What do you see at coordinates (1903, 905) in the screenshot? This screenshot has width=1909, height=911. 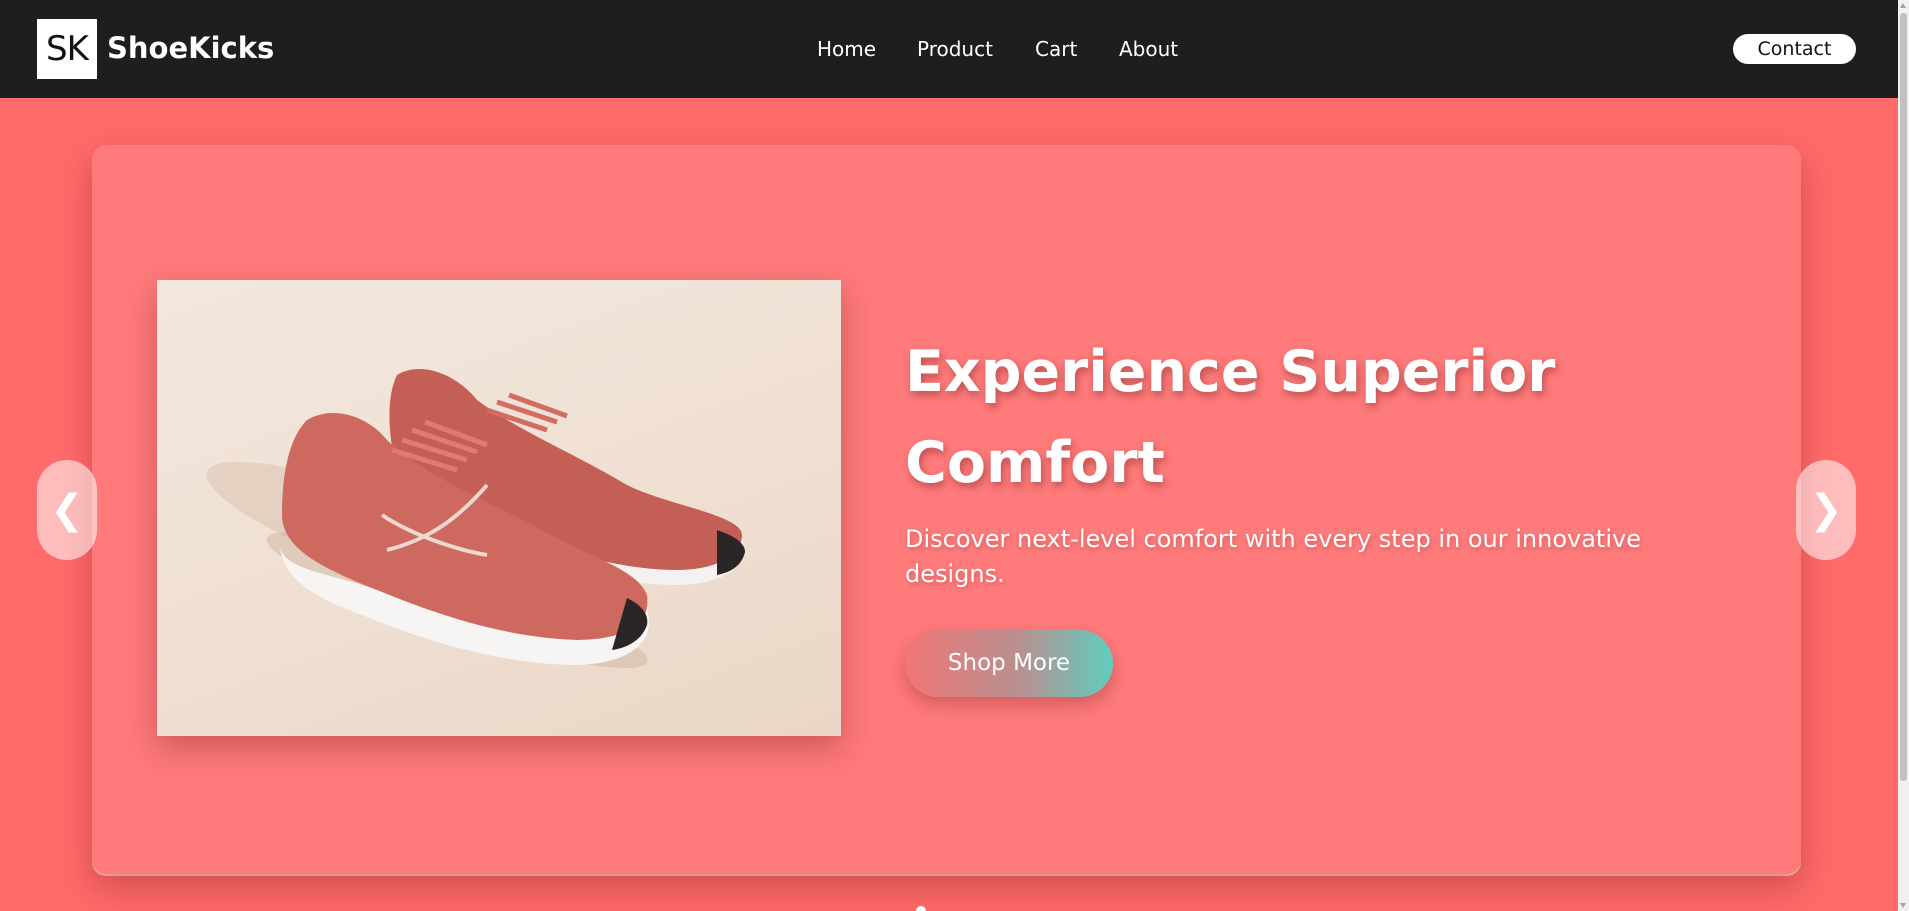 I see `scroll-down-arrow-icon` at bounding box center [1903, 905].